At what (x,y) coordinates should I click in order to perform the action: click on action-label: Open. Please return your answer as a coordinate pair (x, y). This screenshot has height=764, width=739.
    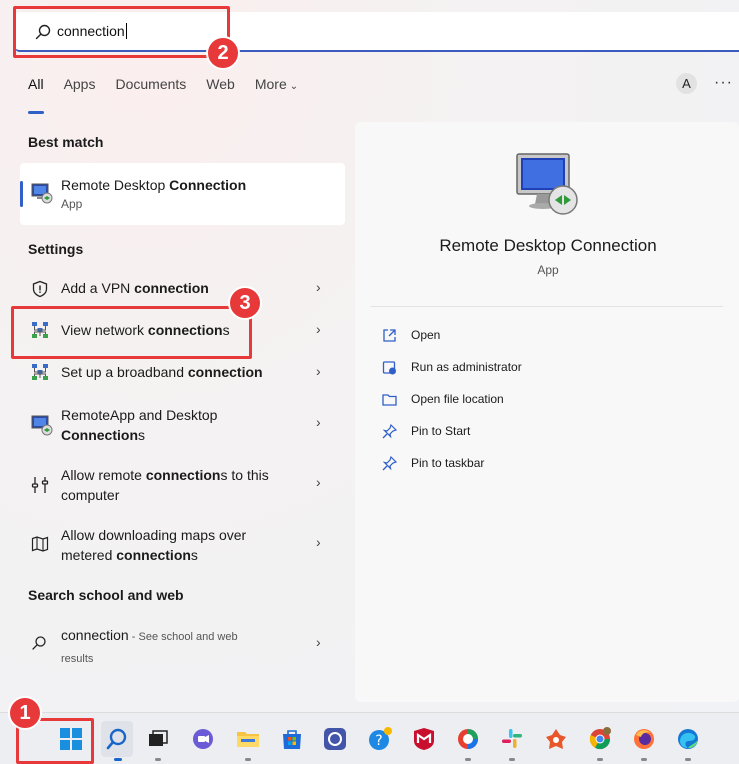
    Looking at the image, I should click on (426, 335).